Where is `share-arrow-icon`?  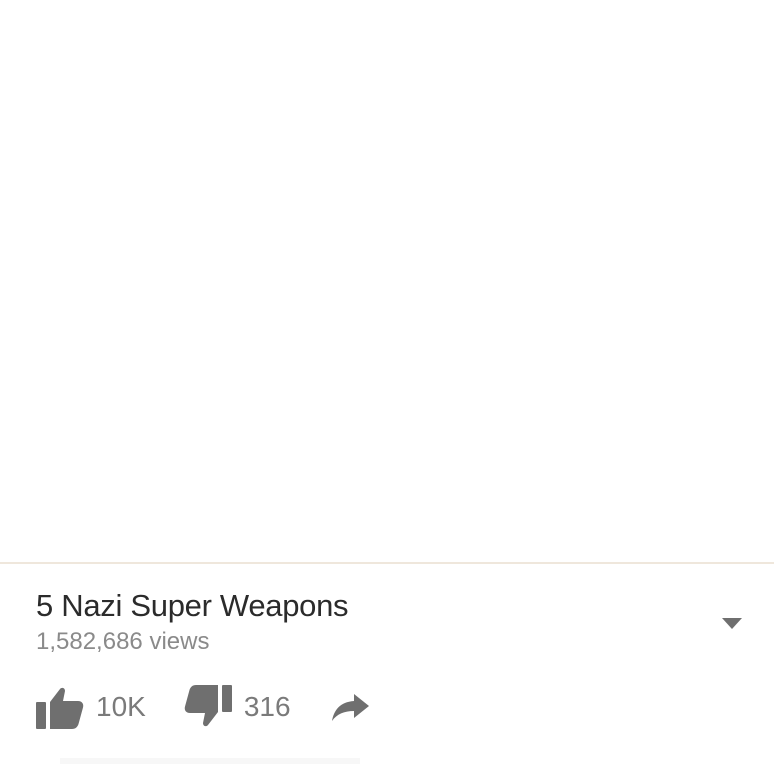 share-arrow-icon is located at coordinates (351, 707).